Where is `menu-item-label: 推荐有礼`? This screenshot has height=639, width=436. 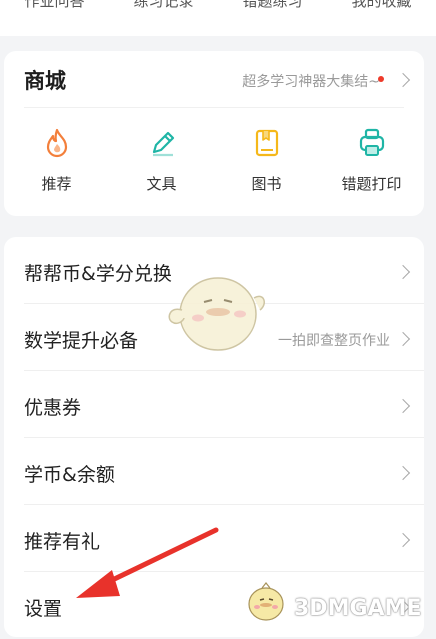
menu-item-label: 推荐有礼 is located at coordinates (62, 542).